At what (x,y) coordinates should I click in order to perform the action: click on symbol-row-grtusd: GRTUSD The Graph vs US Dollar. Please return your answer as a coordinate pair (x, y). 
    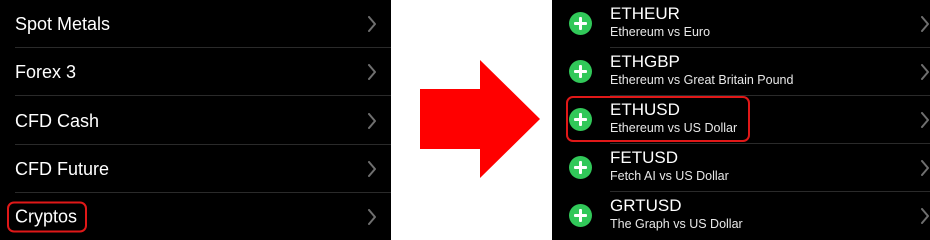
    Looking at the image, I should click on (741, 216).